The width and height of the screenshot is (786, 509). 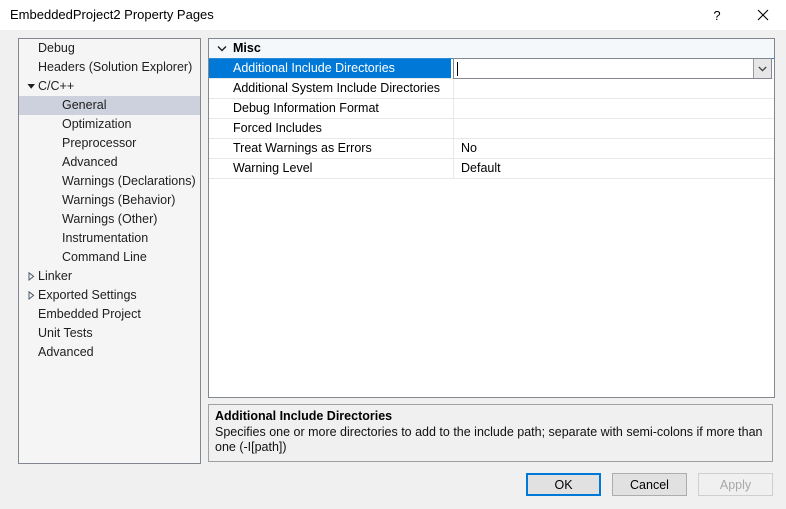 I want to click on window-title: EmbeddedProject2 Property Pages, so click(x=112, y=14).